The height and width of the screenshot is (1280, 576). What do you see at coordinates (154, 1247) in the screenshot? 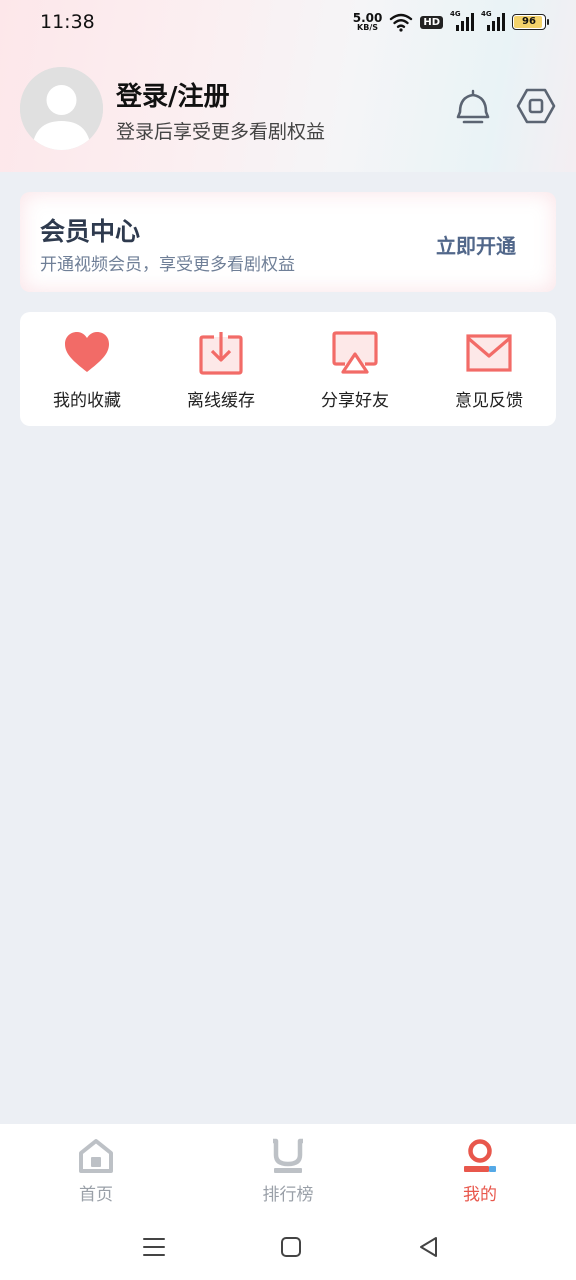
I see `menu-icon` at bounding box center [154, 1247].